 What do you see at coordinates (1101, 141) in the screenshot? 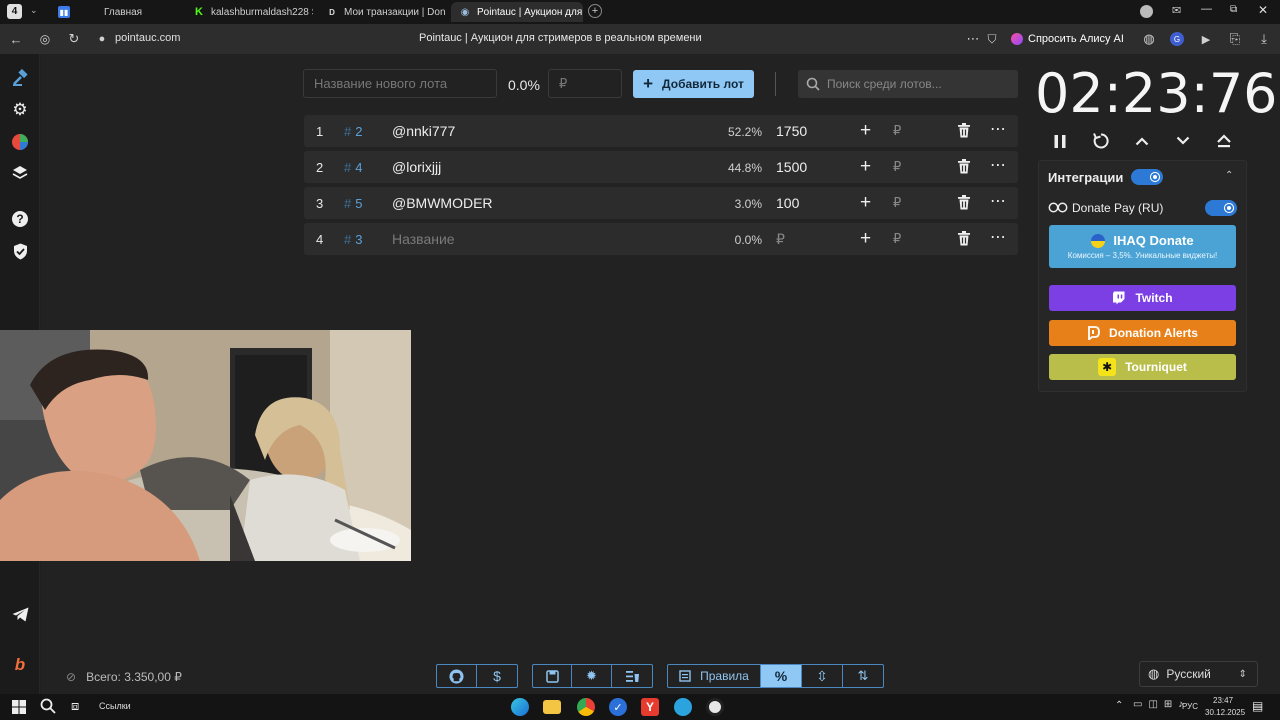
I see `reset-timer-icon` at bounding box center [1101, 141].